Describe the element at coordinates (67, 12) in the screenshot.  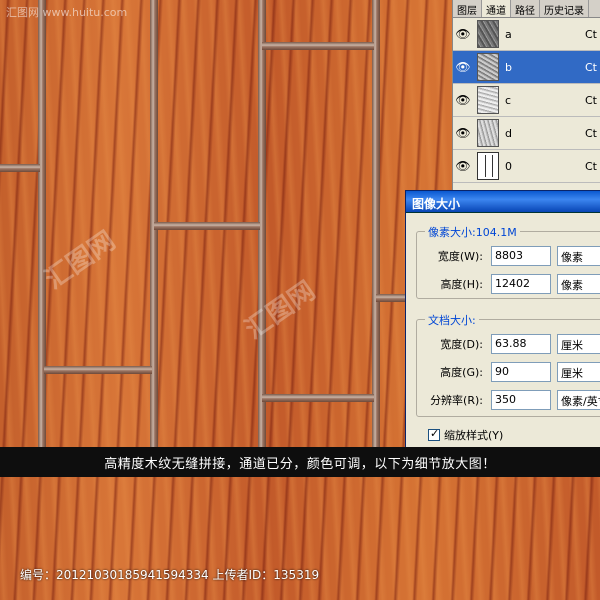
I see `watermark-top: 汇图网 www.huitu.com` at that location.